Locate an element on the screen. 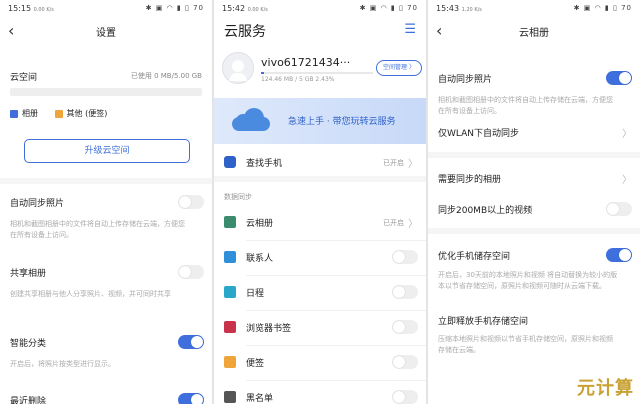 Image resolution: width=640 pixels, height=404 pixels. optimize-storage-toggle is located at coordinates (619, 255).